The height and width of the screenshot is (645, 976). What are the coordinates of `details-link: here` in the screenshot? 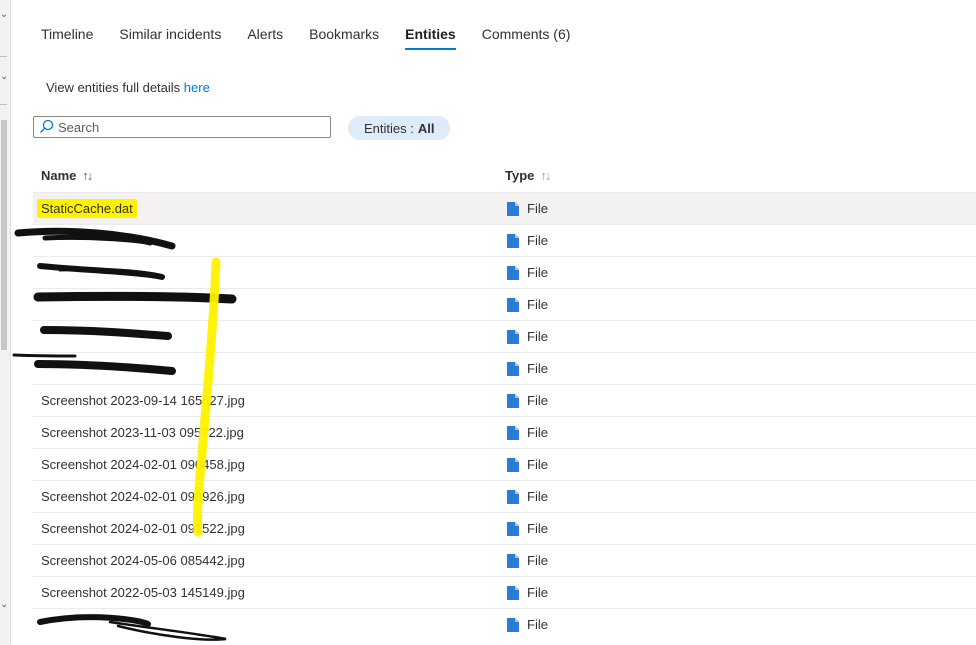 It's located at (197, 87).